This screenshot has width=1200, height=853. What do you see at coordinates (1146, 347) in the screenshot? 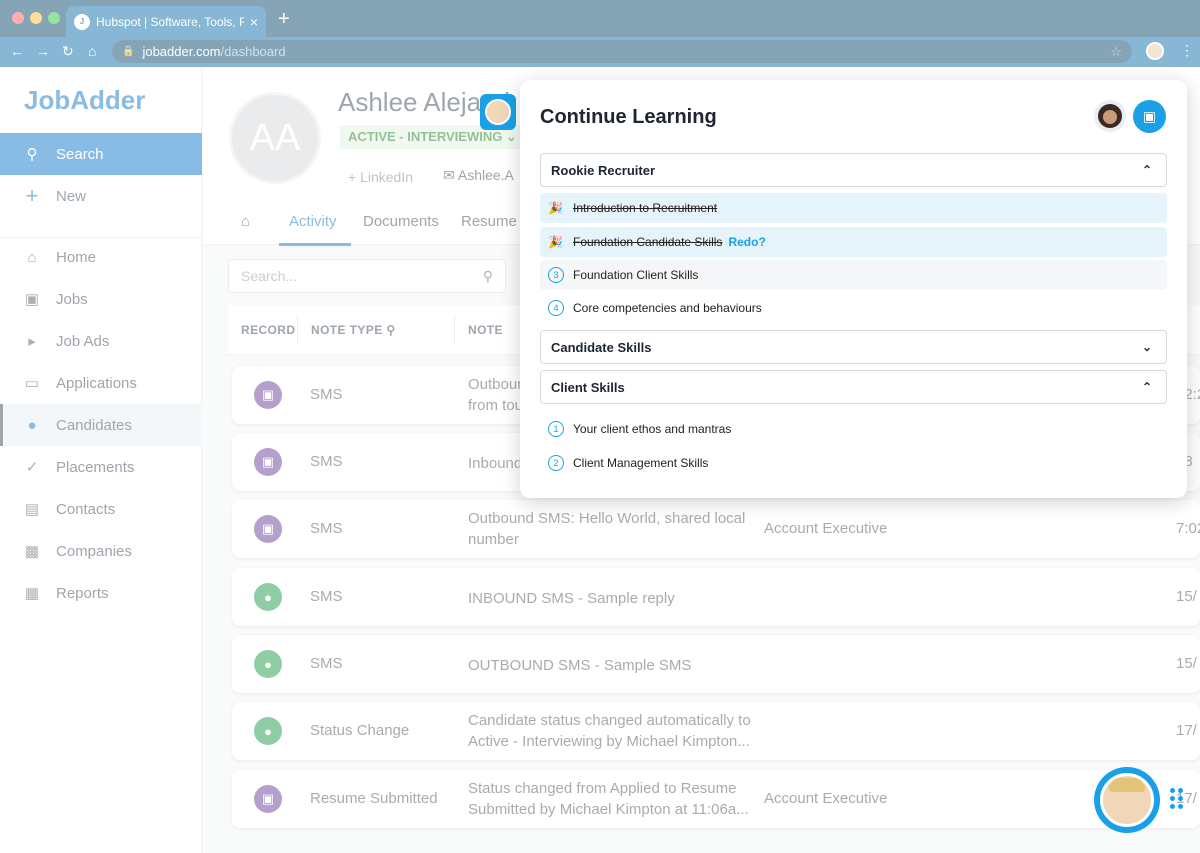
I see `chevron-down-icon: ⌄` at bounding box center [1146, 347].